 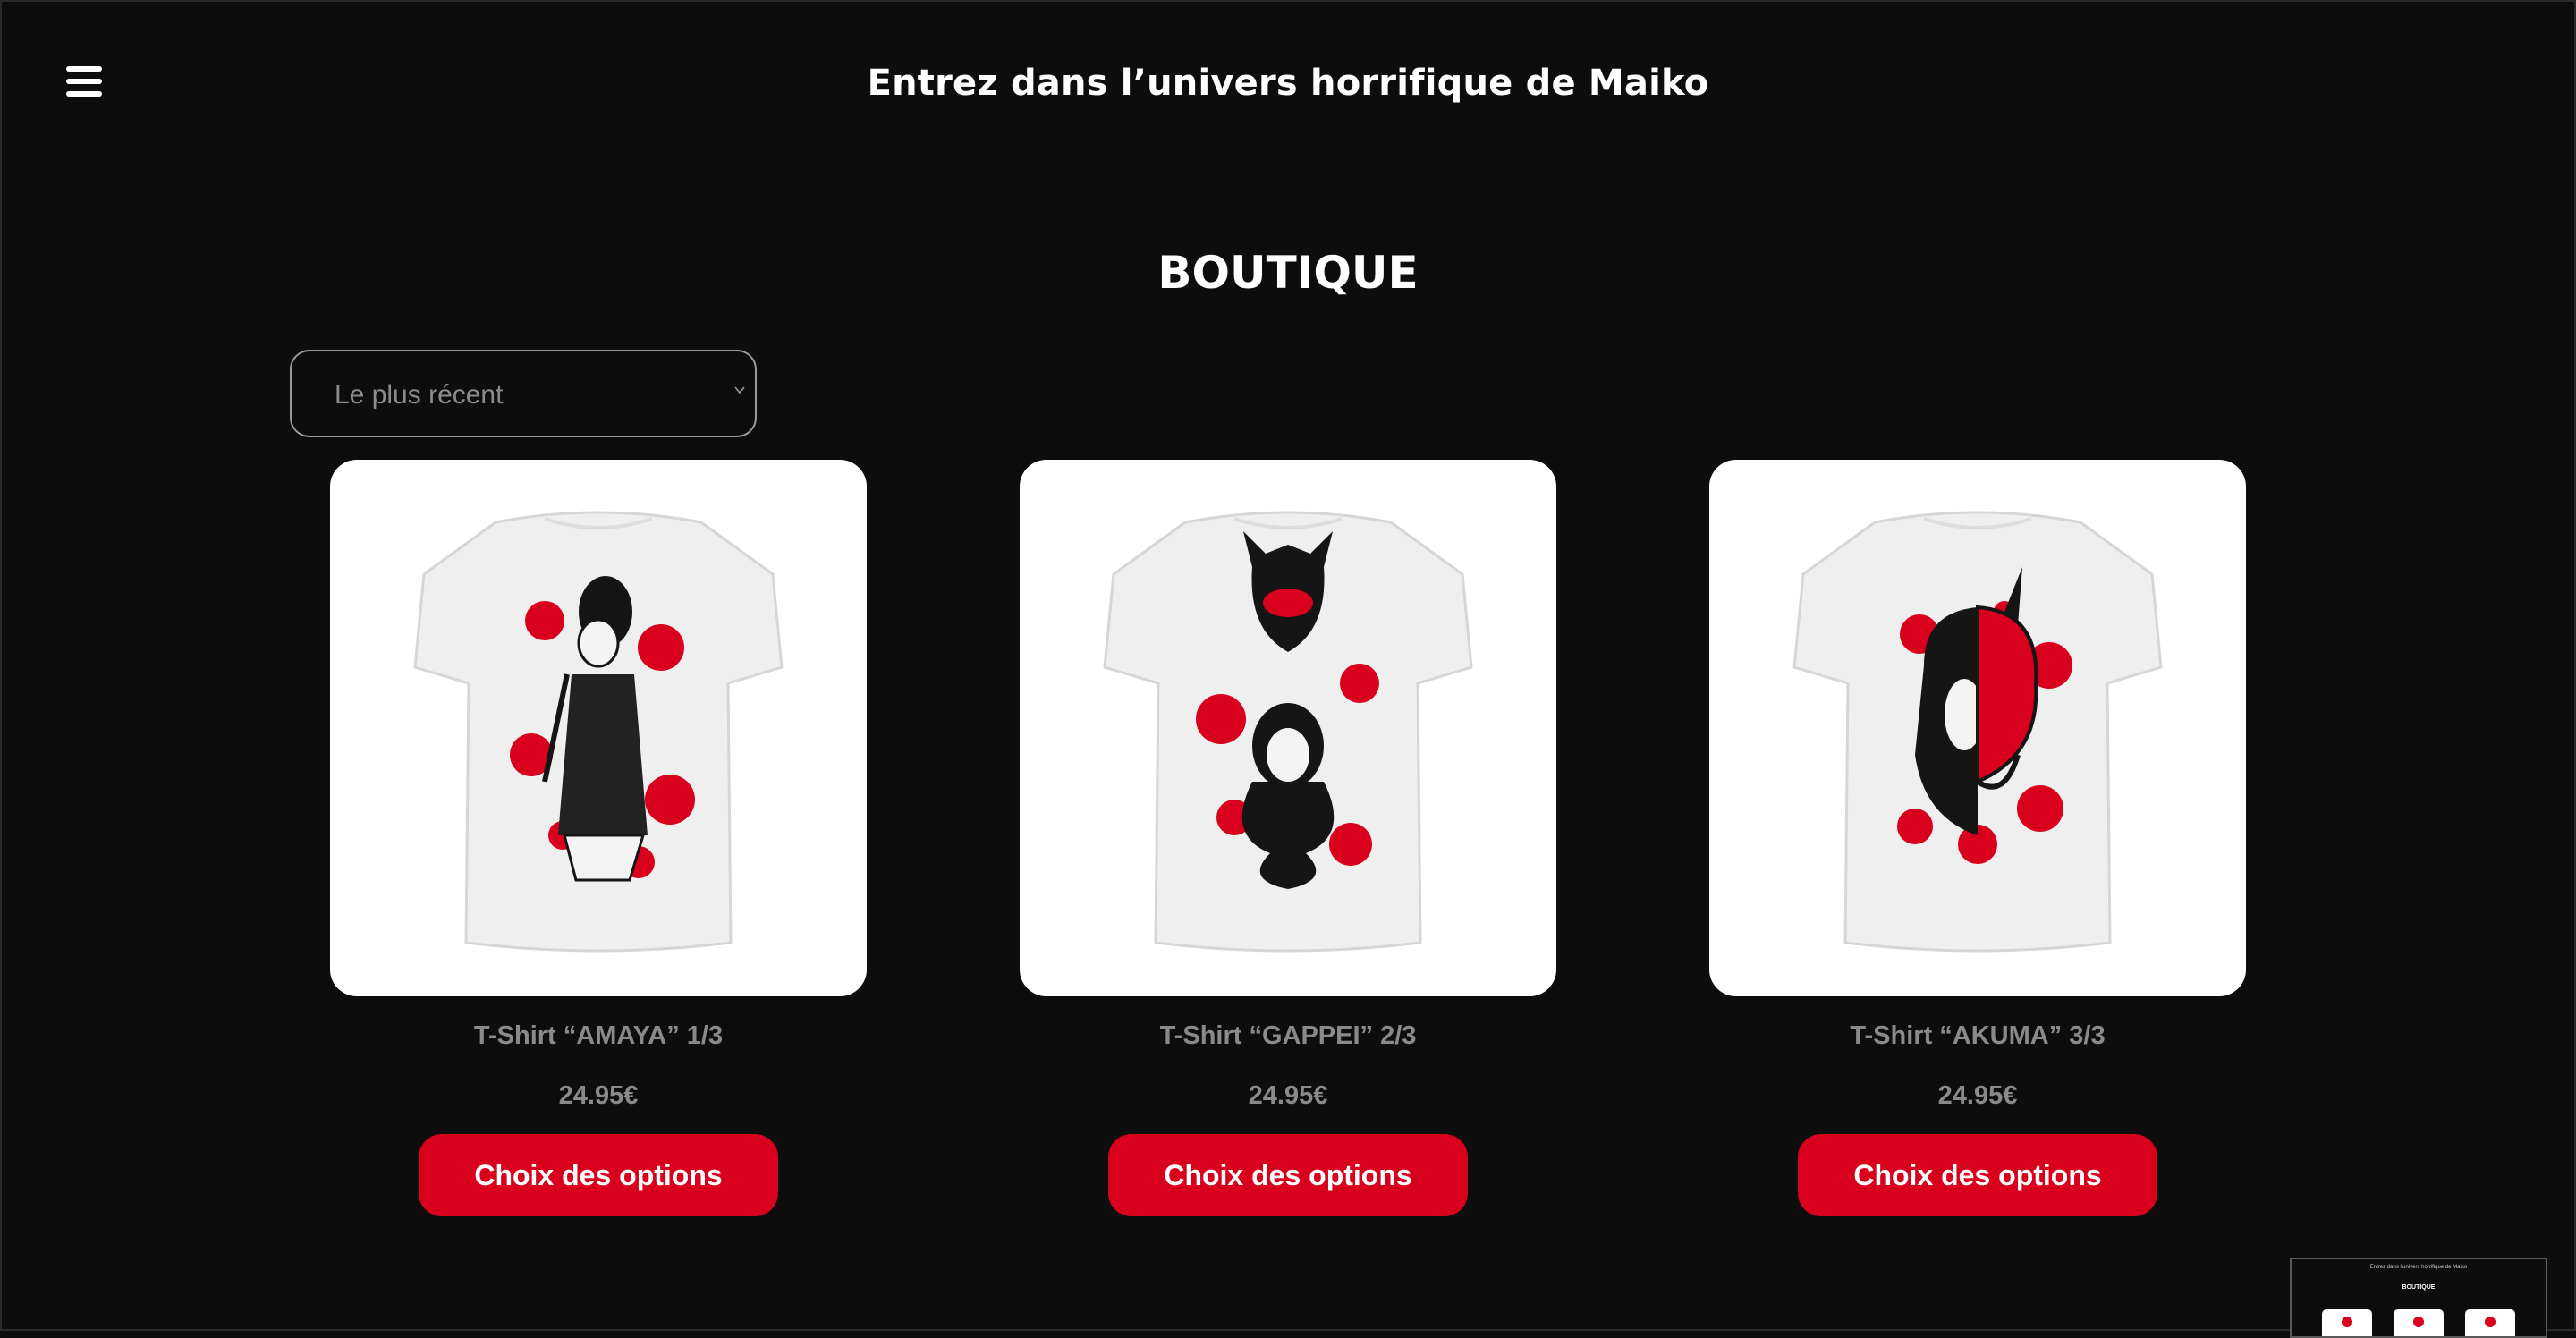 What do you see at coordinates (2419, 1287) in the screenshot?
I see `mini-page-title: BOUTIQUE` at bounding box center [2419, 1287].